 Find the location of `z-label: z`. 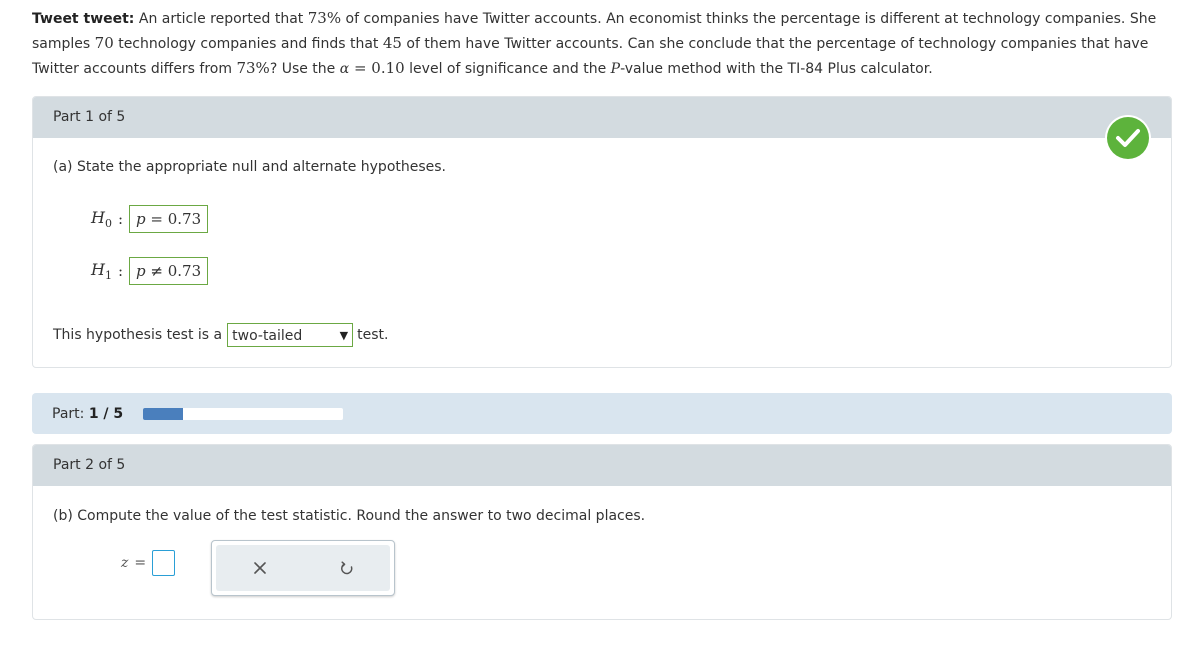

z-label: z is located at coordinates (125, 563).